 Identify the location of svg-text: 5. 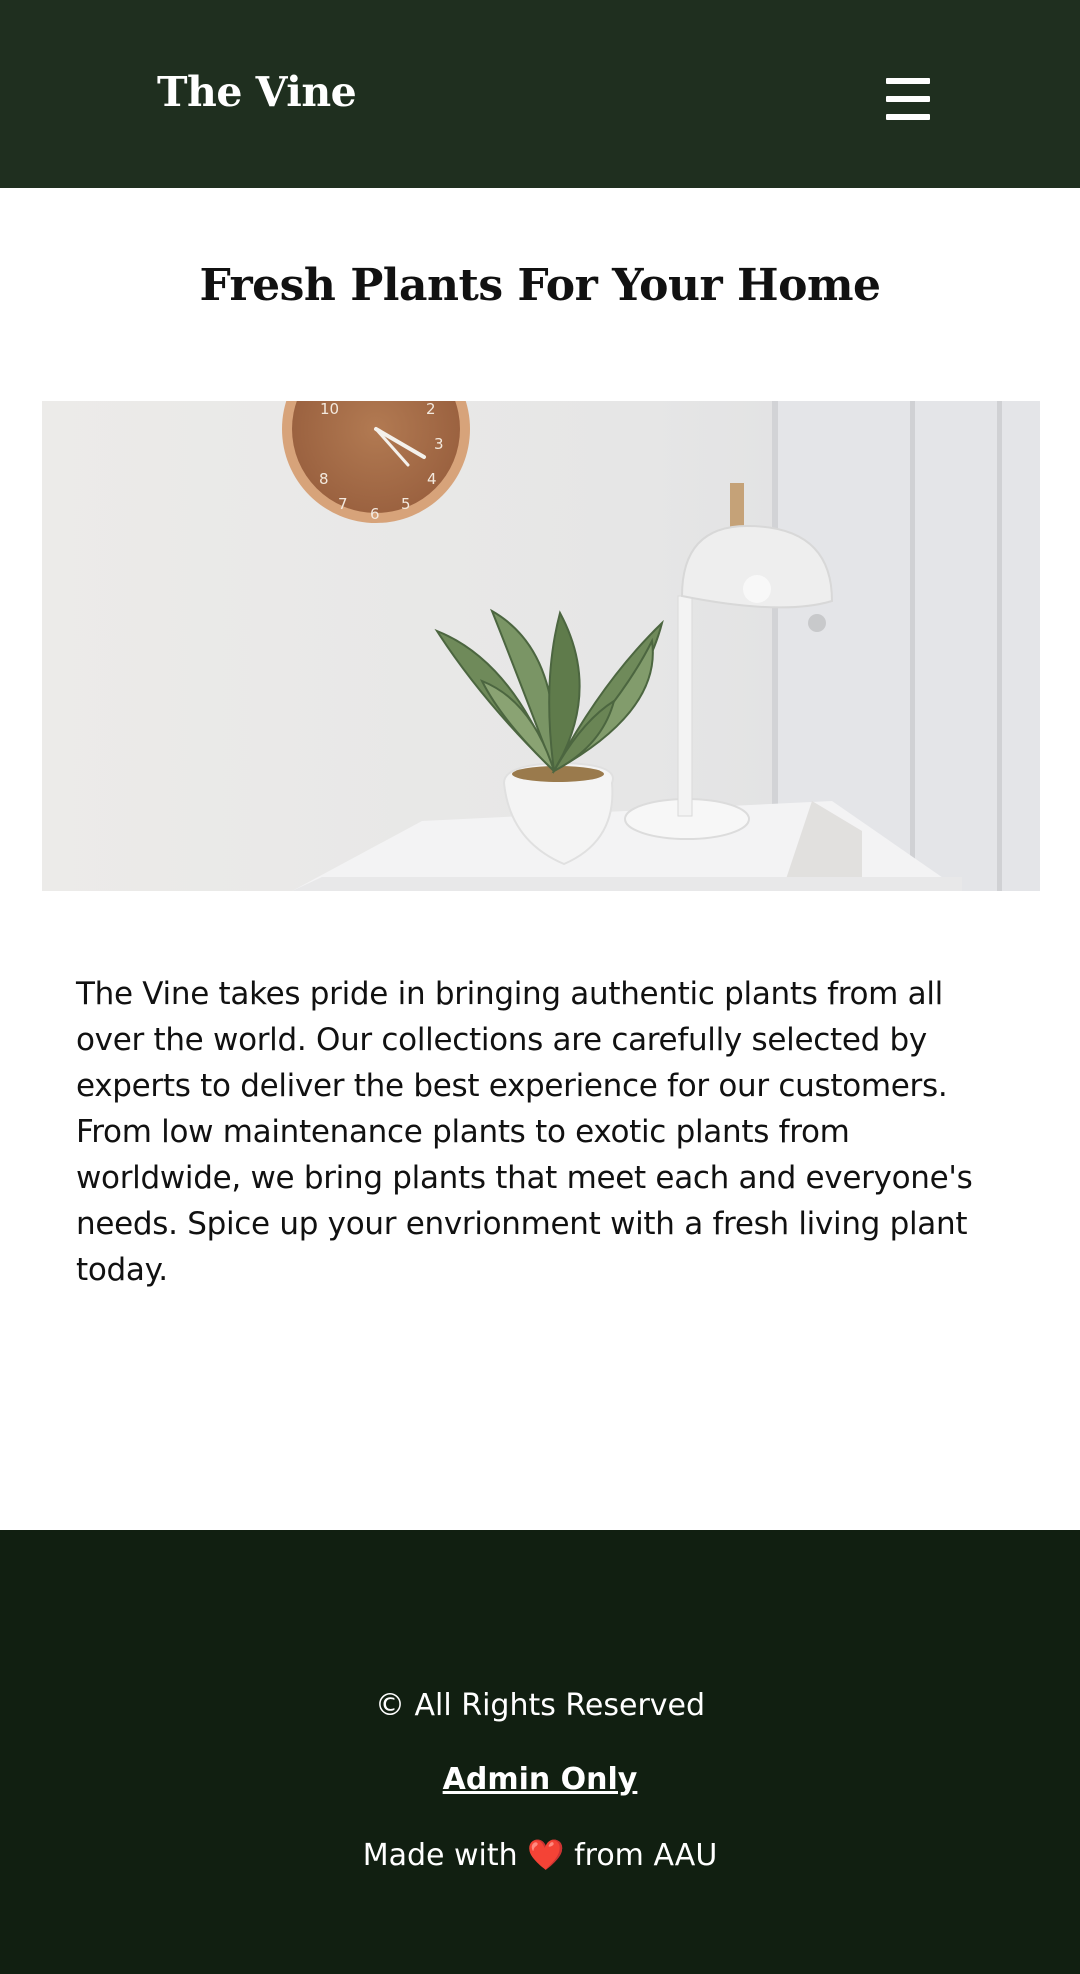
(406, 504).